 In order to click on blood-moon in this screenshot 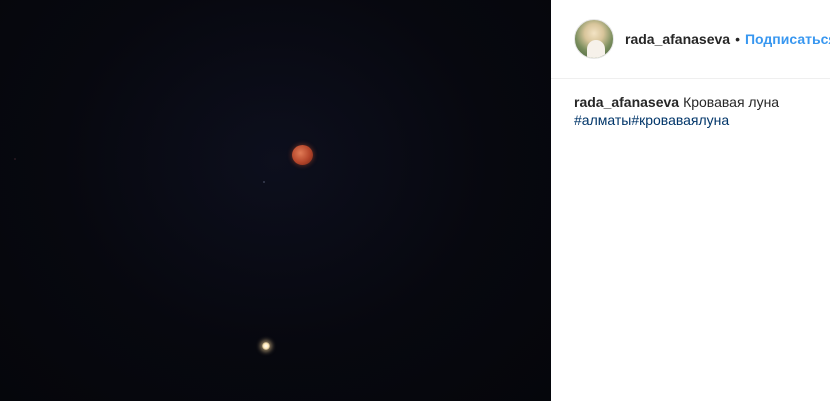, I will do `click(302, 155)`.